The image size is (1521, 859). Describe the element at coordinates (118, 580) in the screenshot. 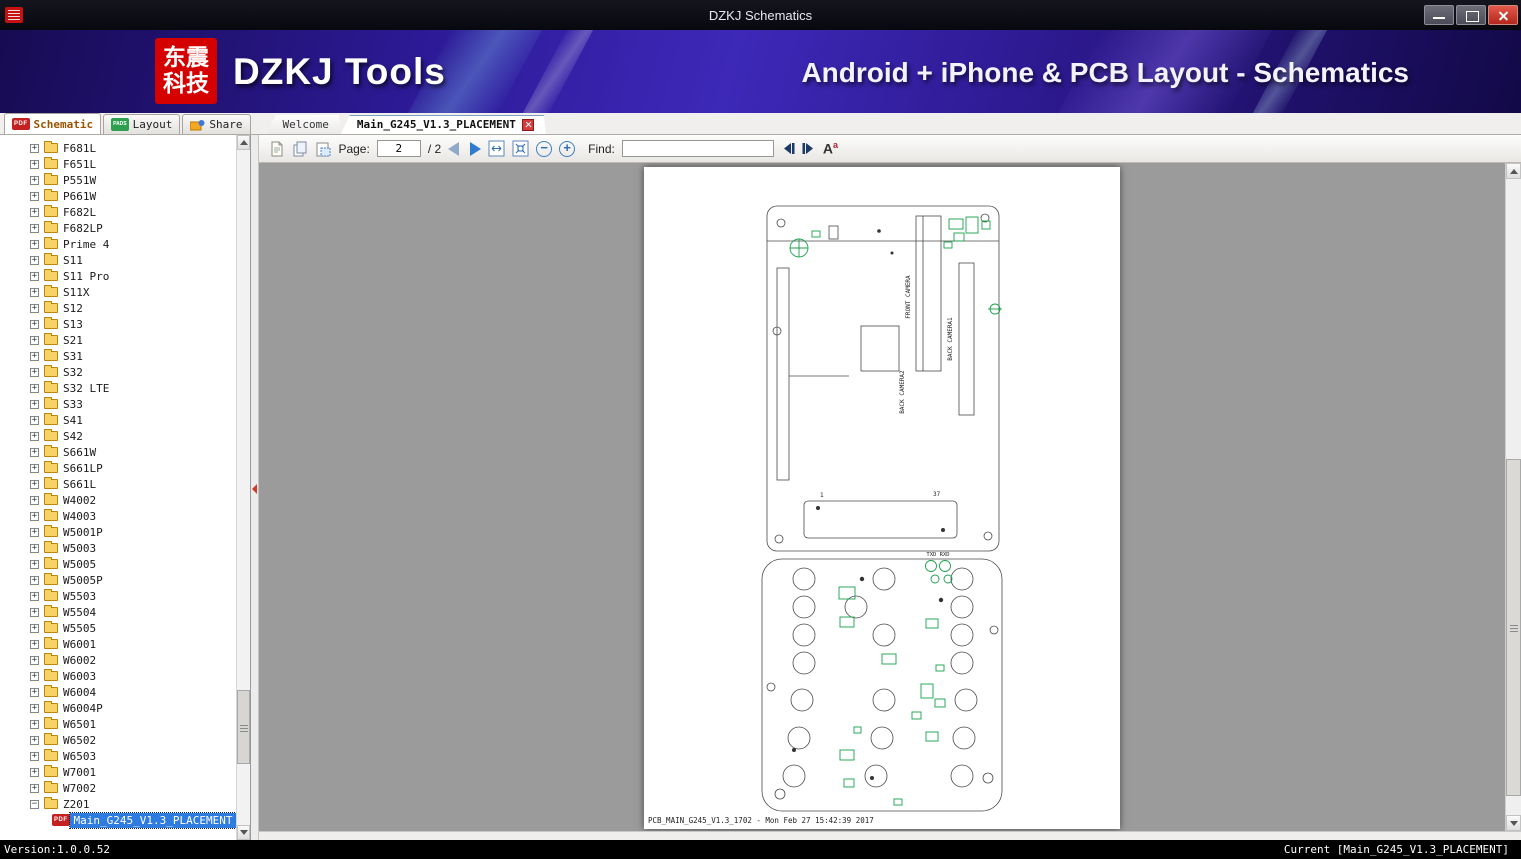

I see `tree-item: + W5005P` at that location.